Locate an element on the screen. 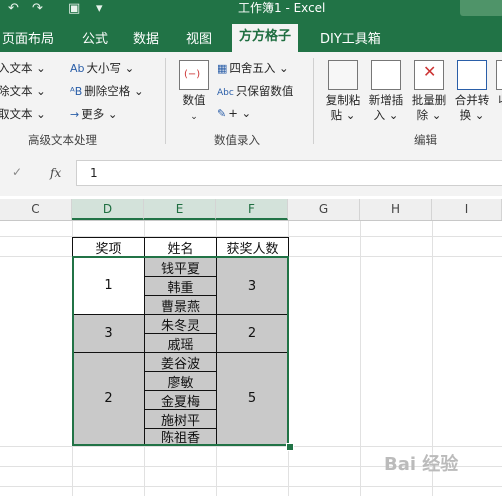 The height and width of the screenshot is (496, 502). column-header-i: I is located at coordinates (467, 209).